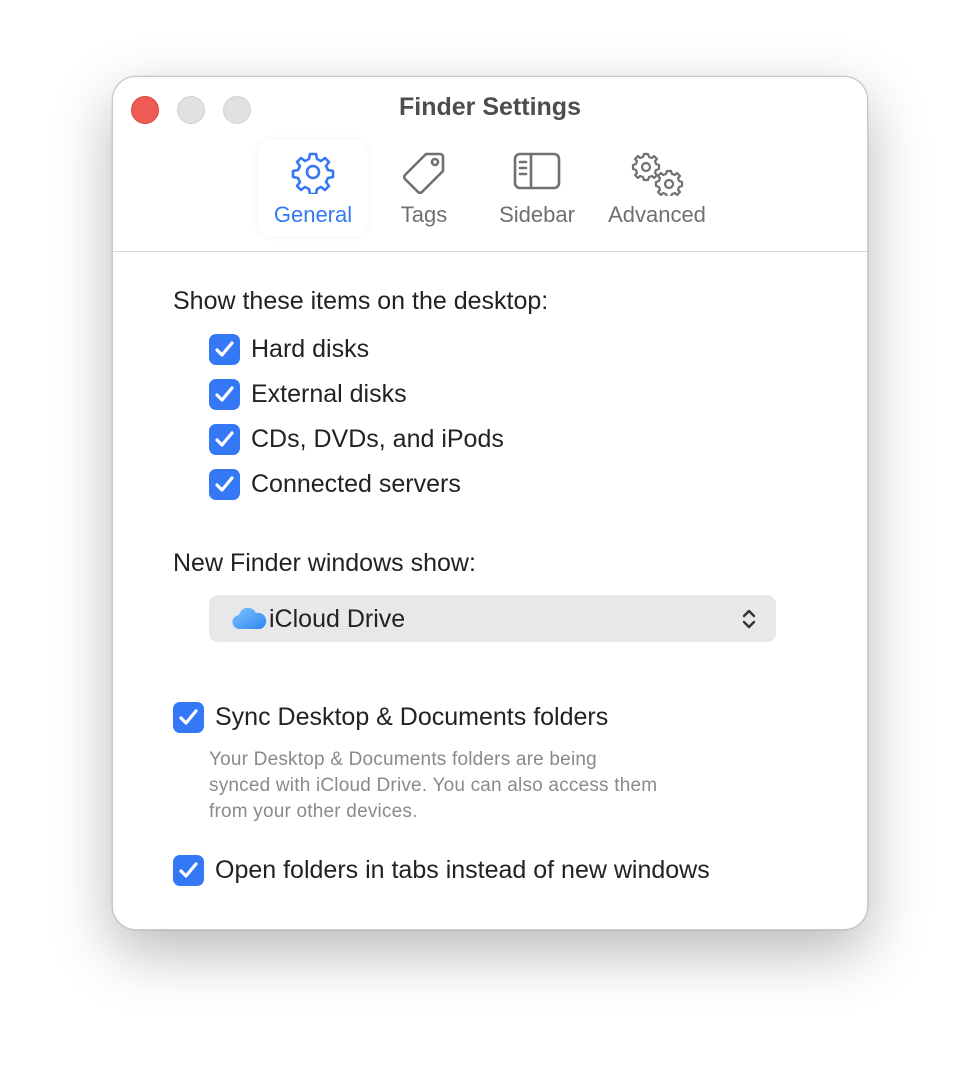 Image resolution: width=978 pixels, height=1076 pixels. I want to click on open-in-tabs-checkbox, so click(188, 870).